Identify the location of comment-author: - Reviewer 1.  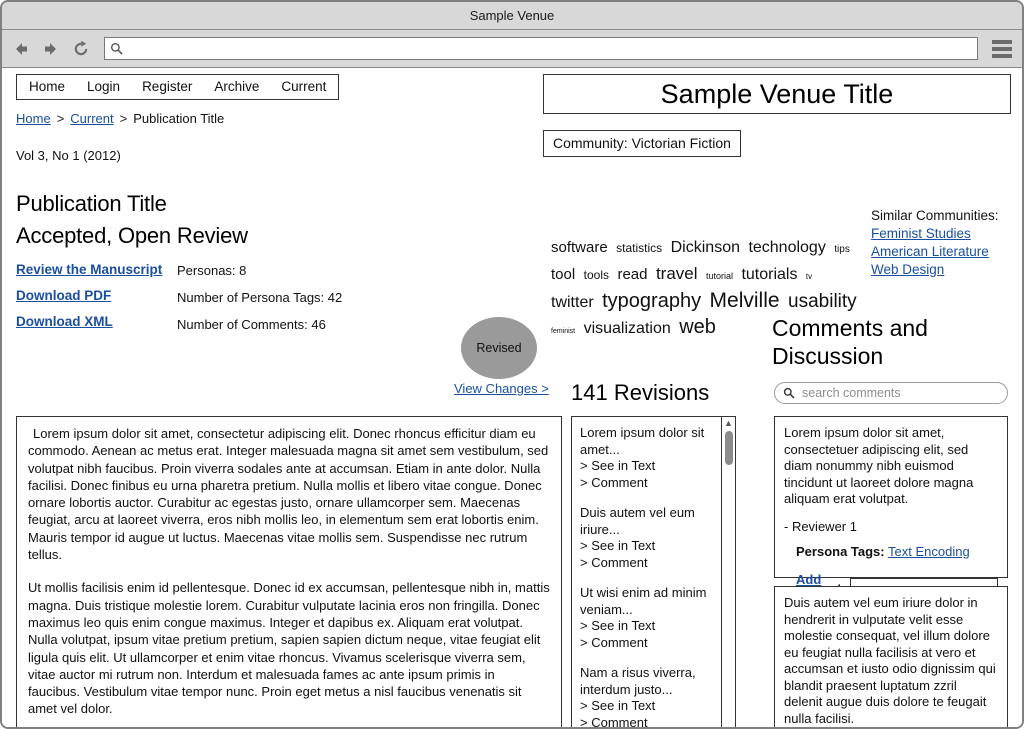
(820, 526).